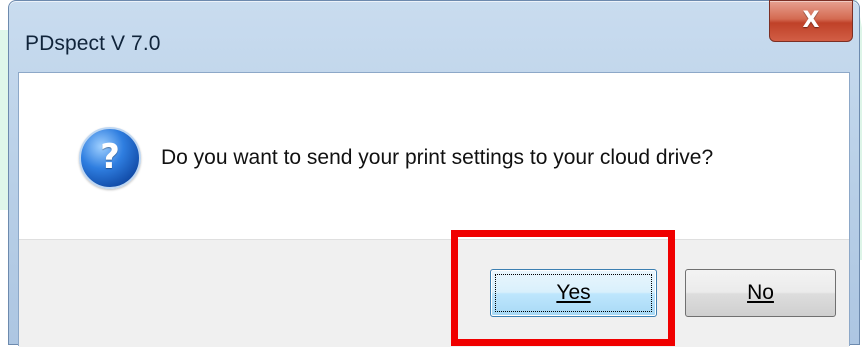 Image resolution: width=862 pixels, height=347 pixels. I want to click on close-icon: X, so click(811, 20).